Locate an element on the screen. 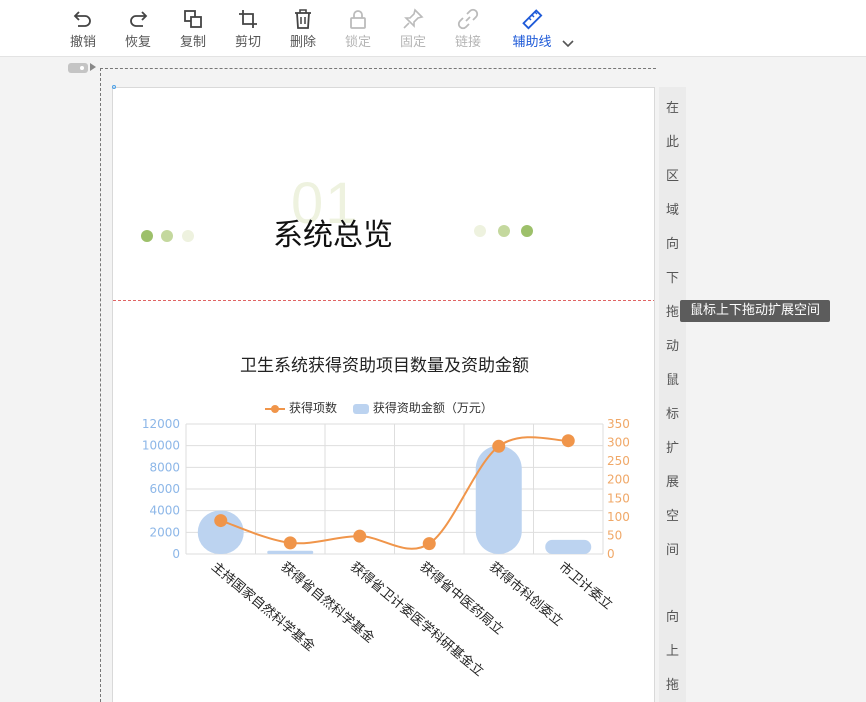 The image size is (866, 702). y-left-tick-label: 8000 is located at coordinates (164, 467).